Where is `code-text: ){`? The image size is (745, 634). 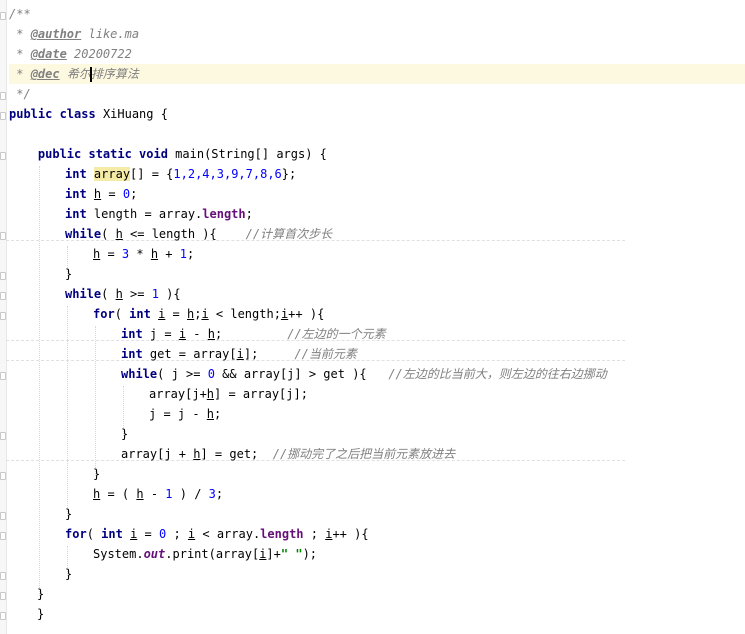
code-text: ){ is located at coordinates (169, 294).